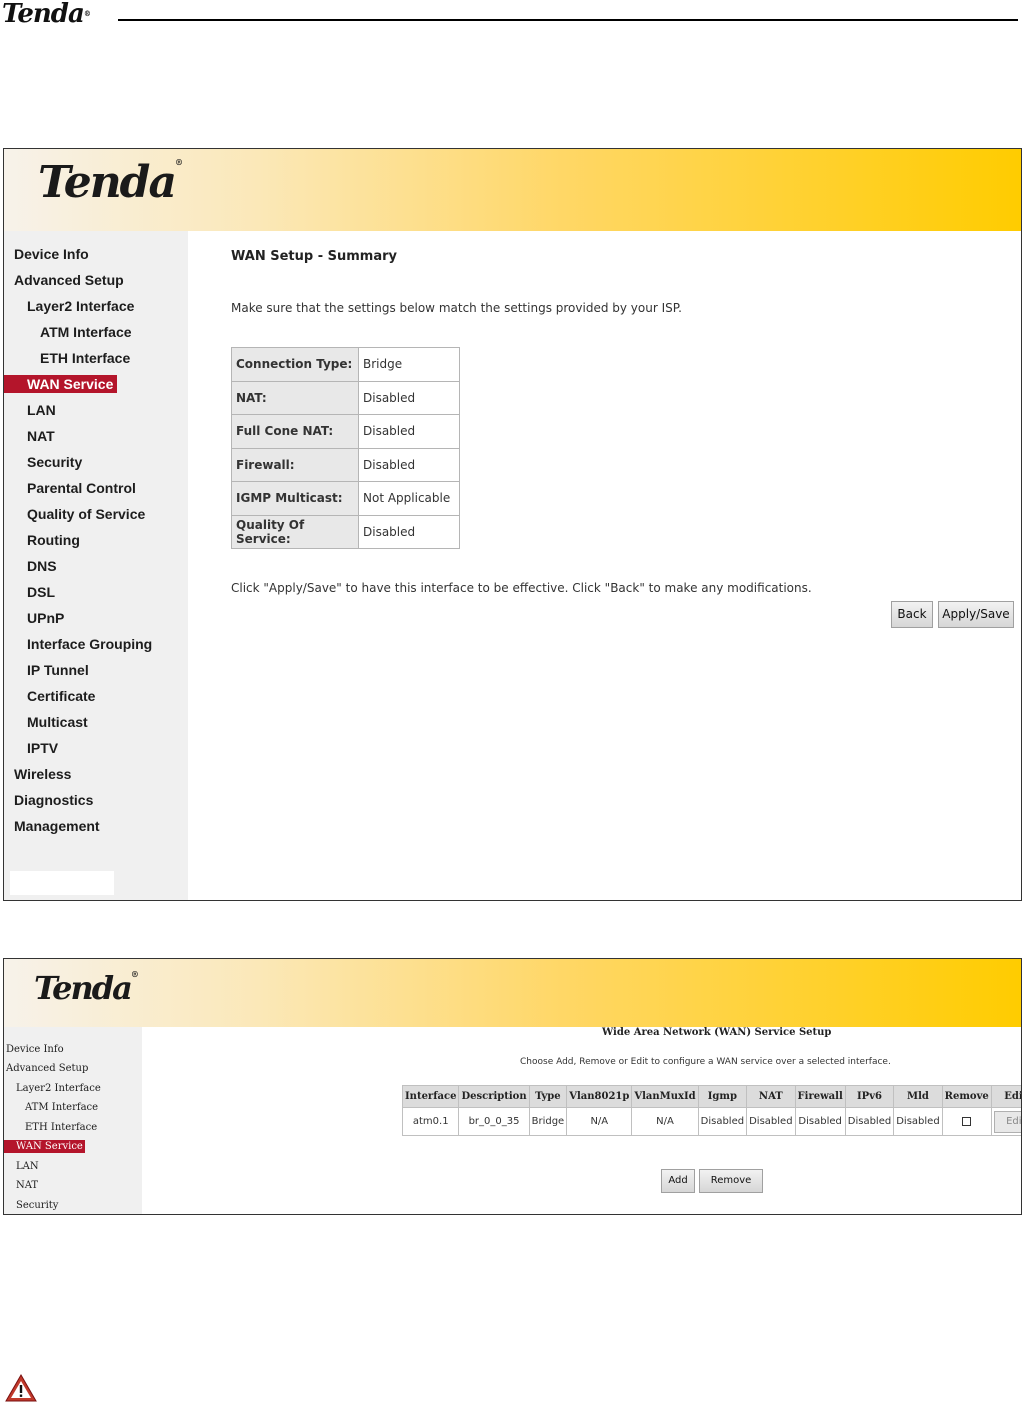 The height and width of the screenshot is (1409, 1025). What do you see at coordinates (41, 592) in the screenshot?
I see `sidebar-item-dsl: DSL` at bounding box center [41, 592].